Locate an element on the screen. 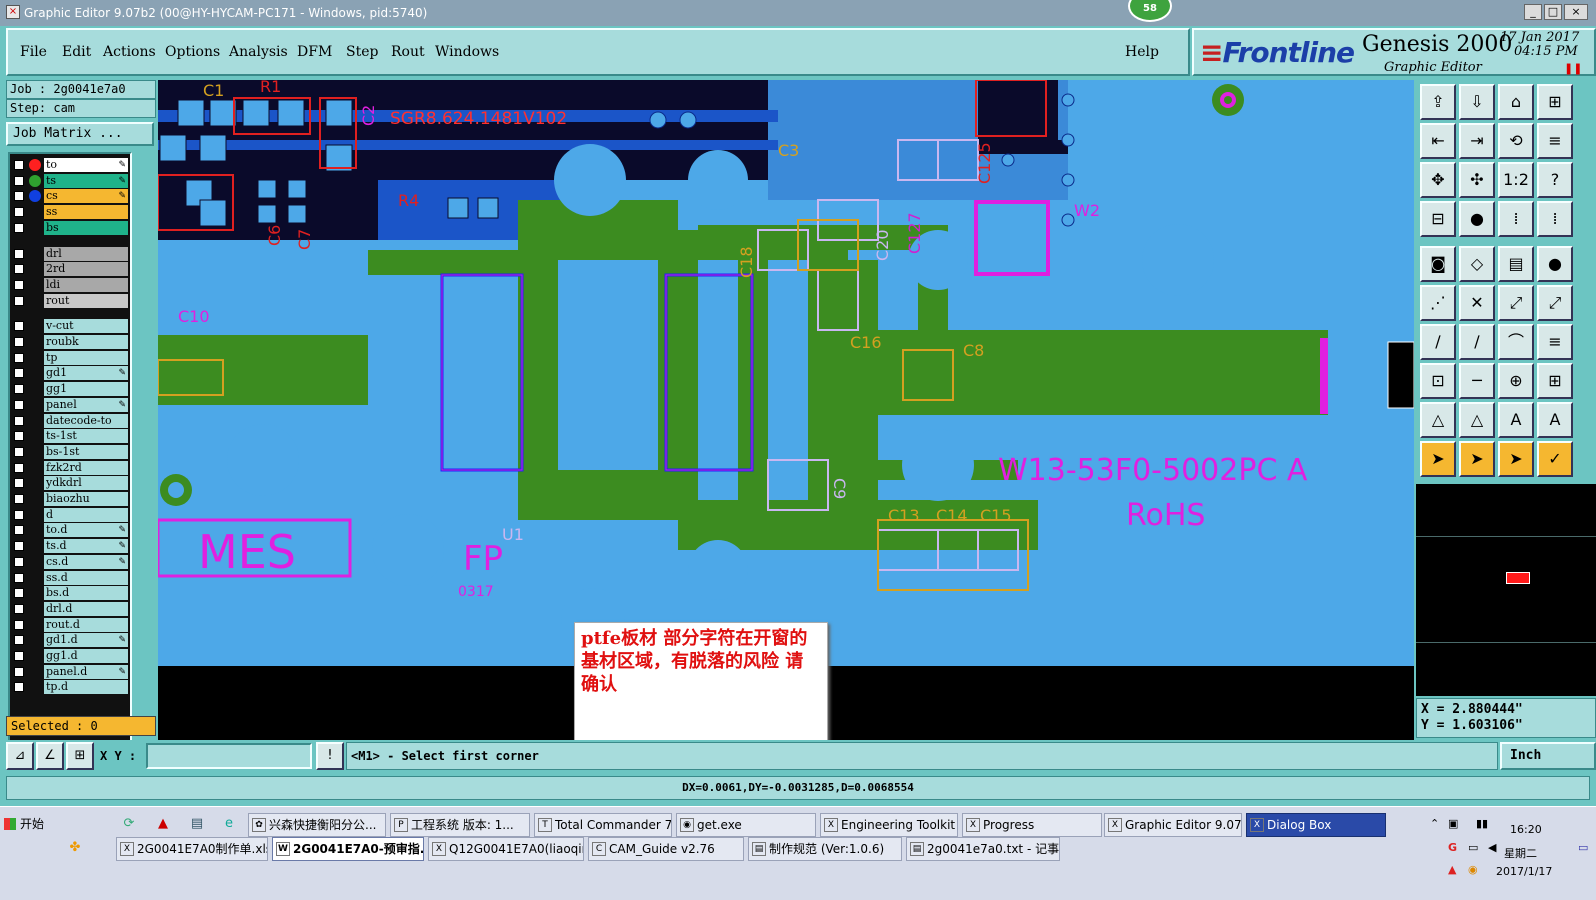  layer-row: bs-1st is located at coordinates (71, 451).